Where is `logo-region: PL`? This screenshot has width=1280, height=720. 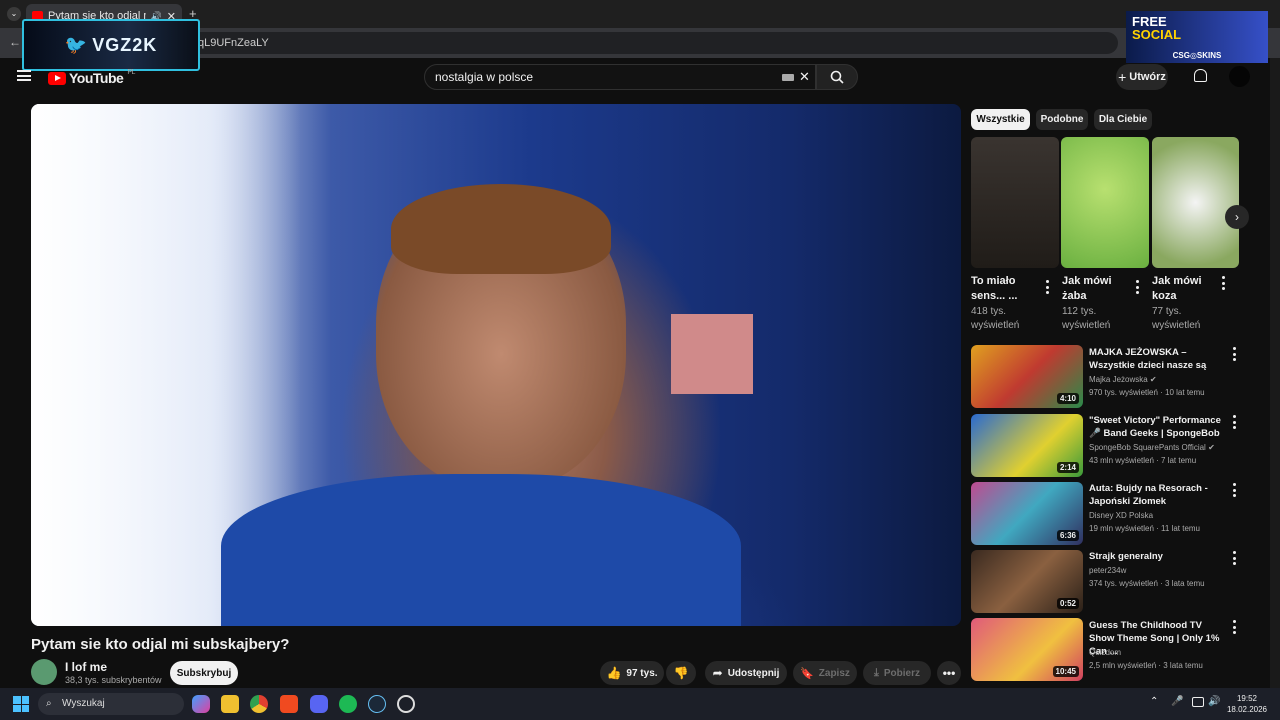
logo-region: PL is located at coordinates (131, 72).